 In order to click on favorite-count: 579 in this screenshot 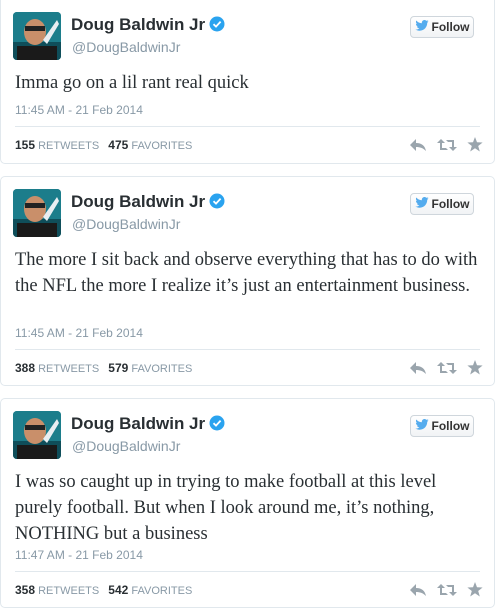, I will do `click(118, 368)`.